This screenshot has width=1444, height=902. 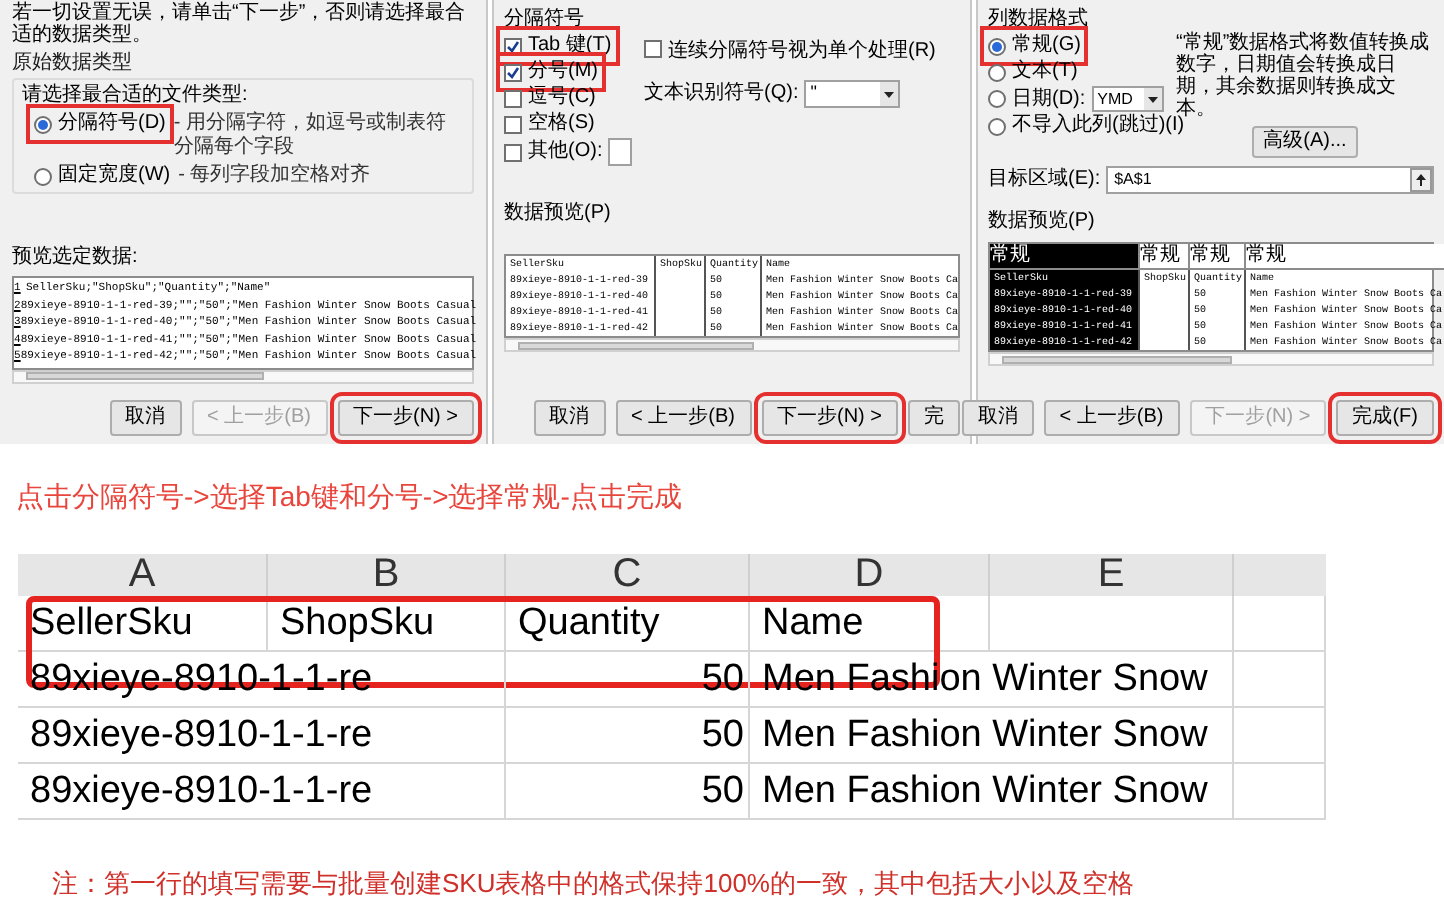 I want to click on option-label: 空格(S), so click(x=561, y=124).